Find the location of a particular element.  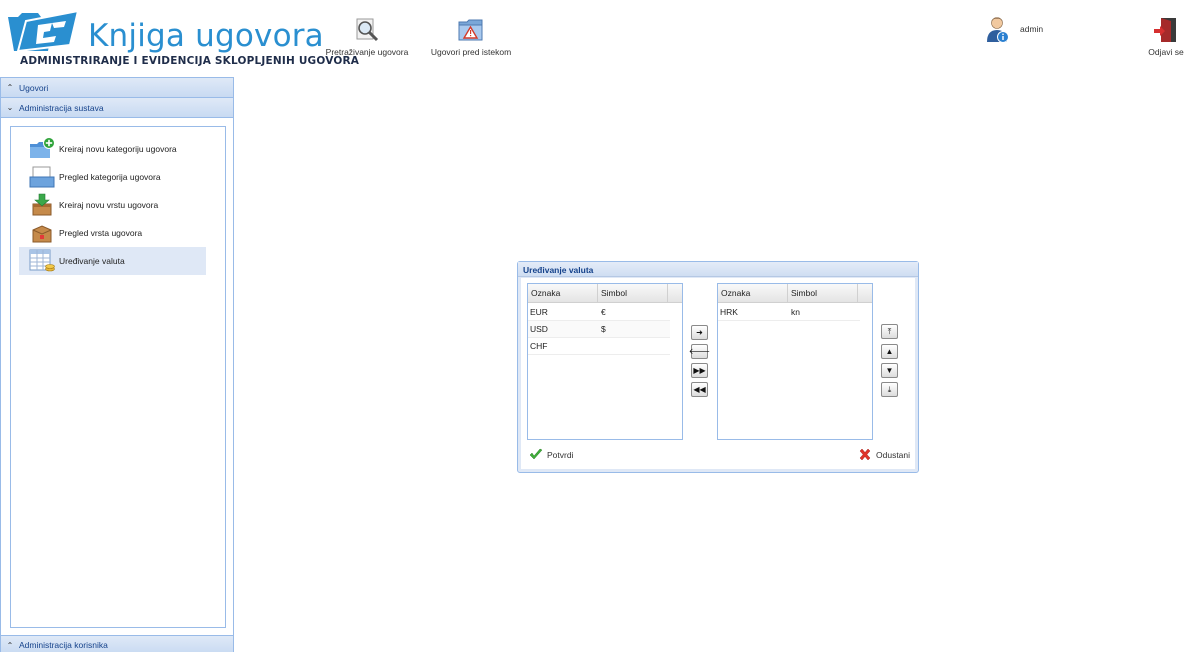

available-currencies-grid: Oznaka Simbol EUR € USD $ CHF is located at coordinates (605, 361).